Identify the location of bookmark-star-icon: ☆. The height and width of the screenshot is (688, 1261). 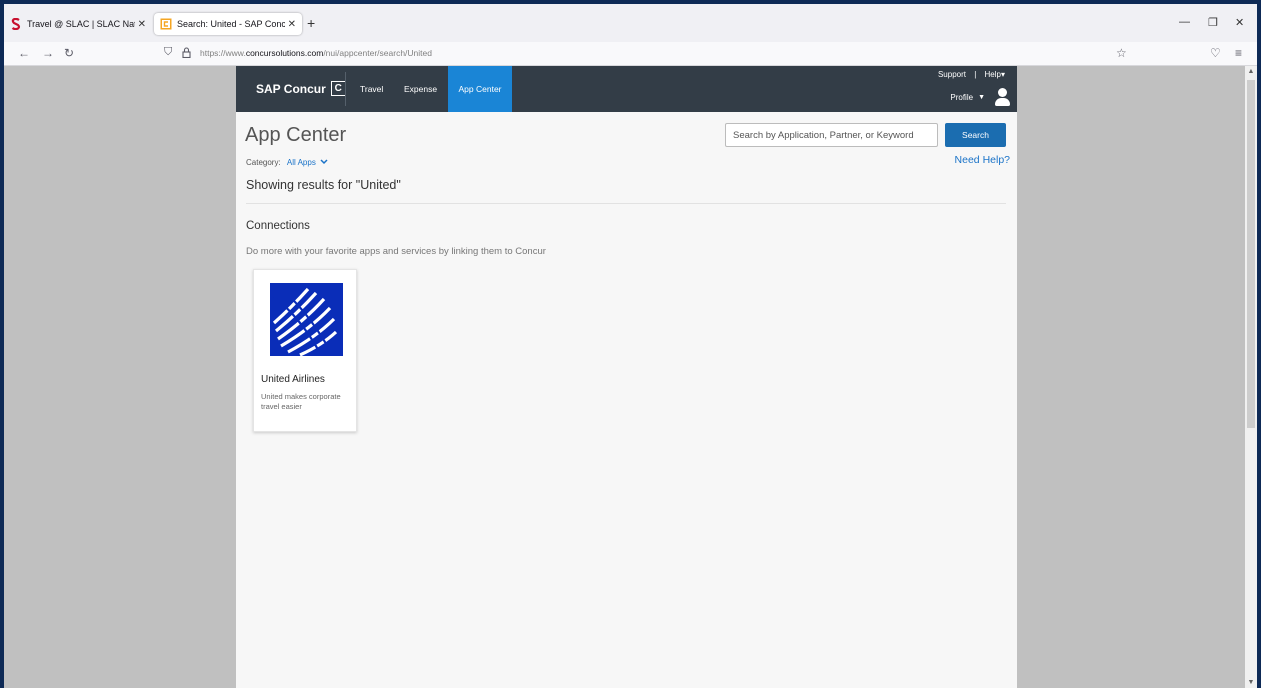
(1121, 53).